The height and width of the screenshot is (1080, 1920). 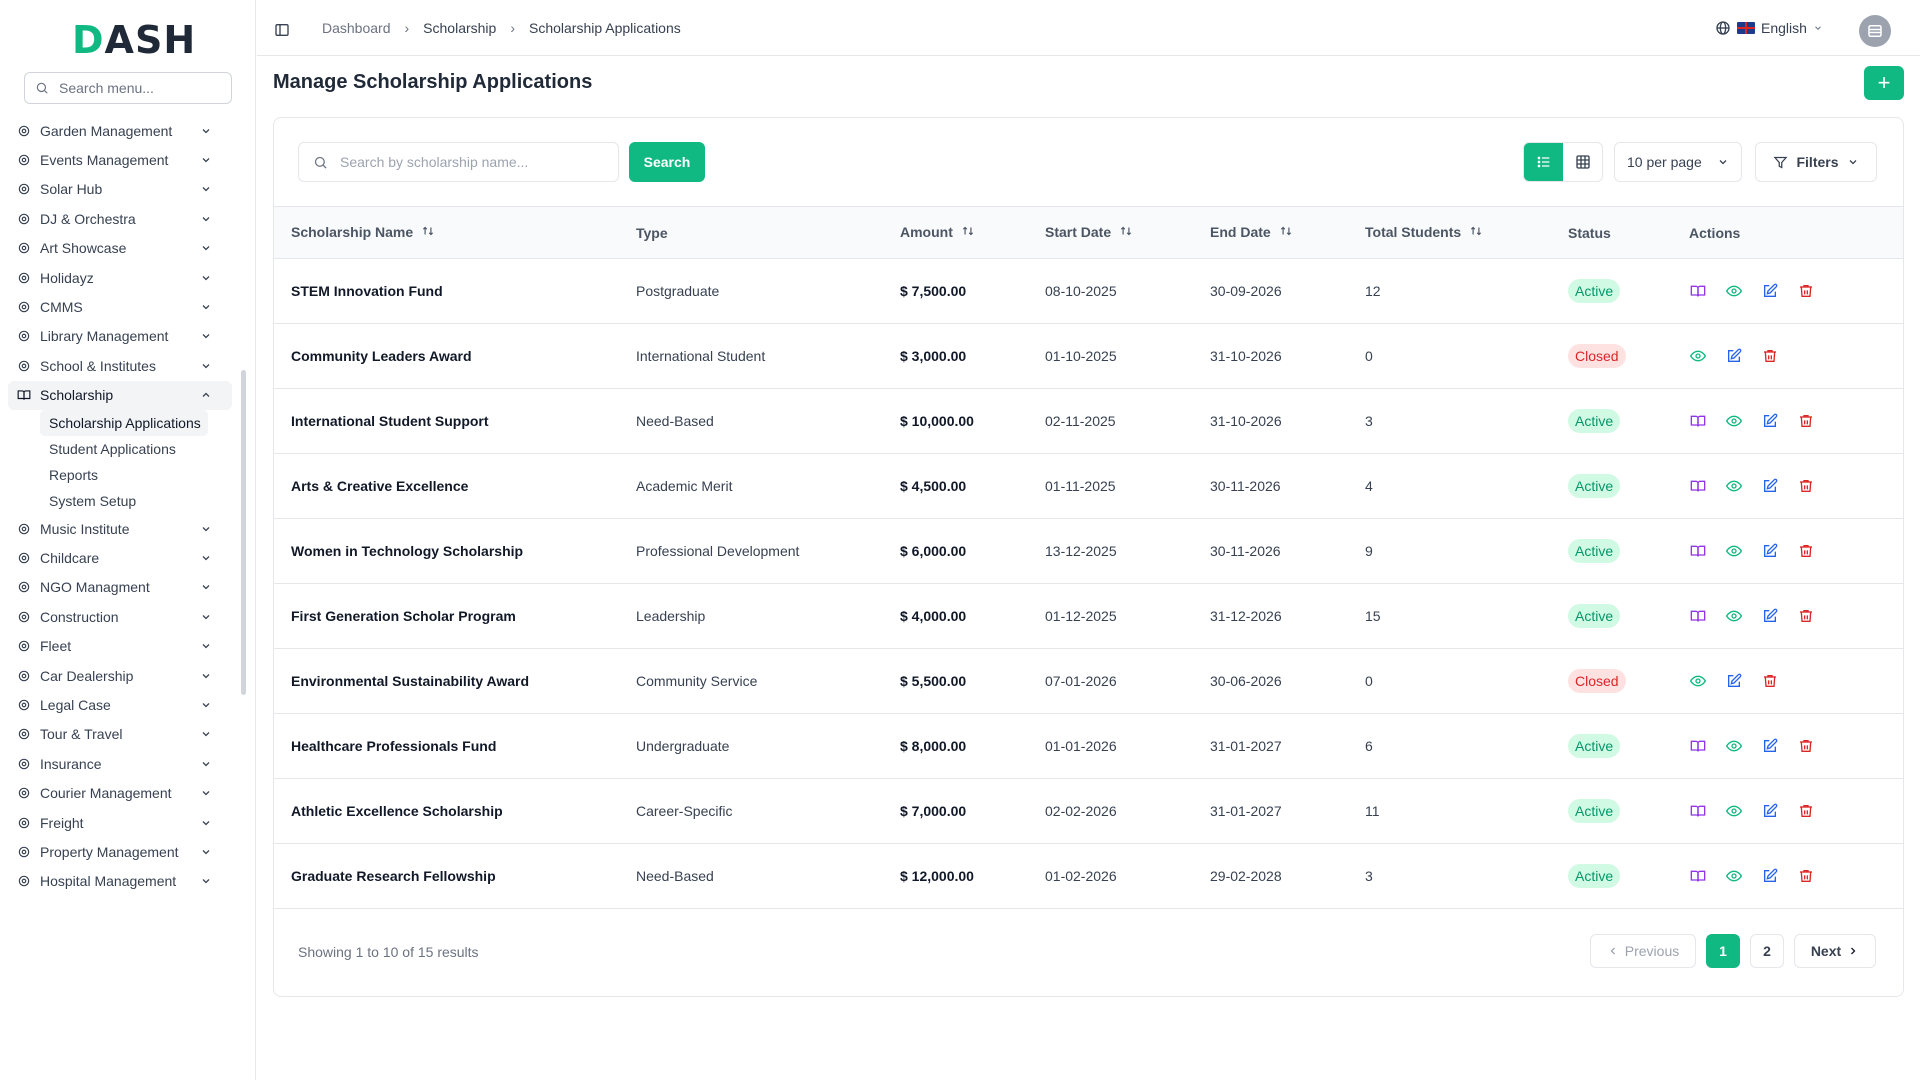 What do you see at coordinates (356, 28) in the screenshot?
I see `breadcrumb-dashboard: Dashboard` at bounding box center [356, 28].